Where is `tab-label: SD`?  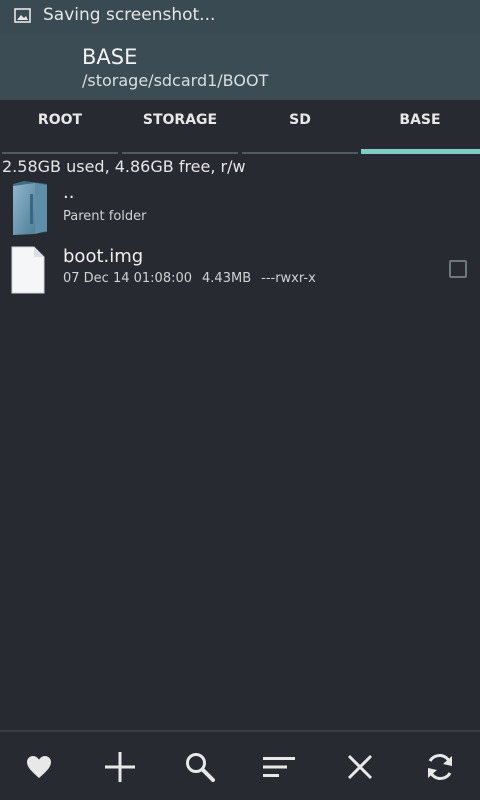 tab-label: SD is located at coordinates (300, 120).